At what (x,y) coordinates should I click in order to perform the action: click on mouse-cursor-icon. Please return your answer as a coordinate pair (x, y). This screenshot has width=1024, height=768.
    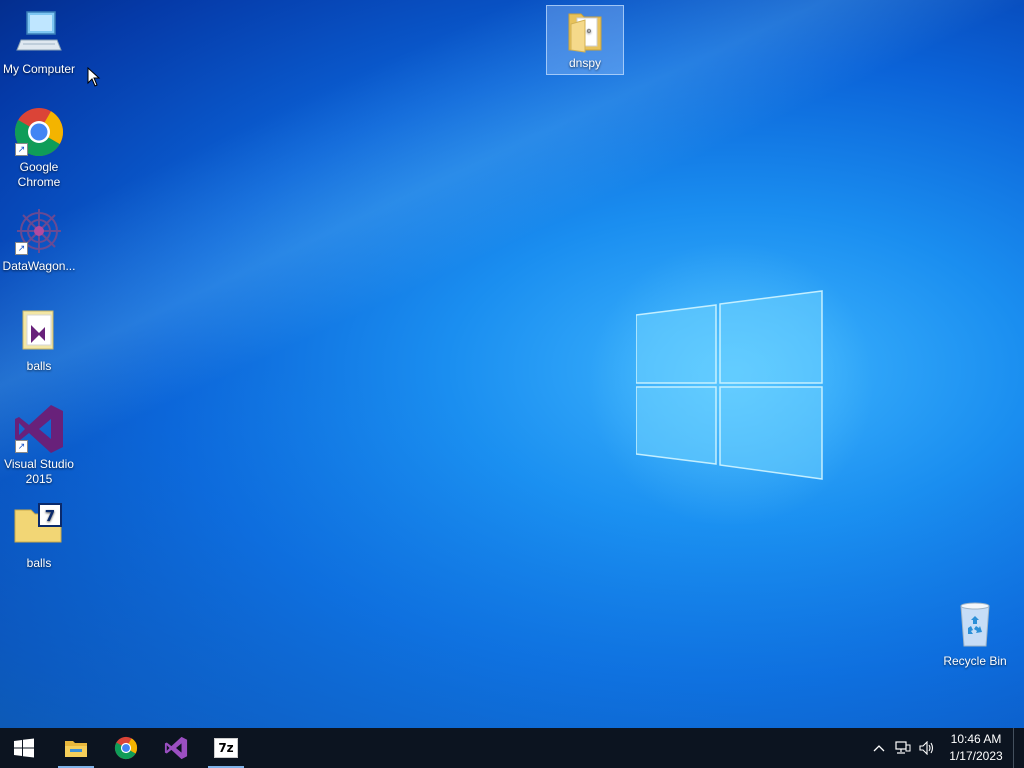
    Looking at the image, I should click on (94, 79).